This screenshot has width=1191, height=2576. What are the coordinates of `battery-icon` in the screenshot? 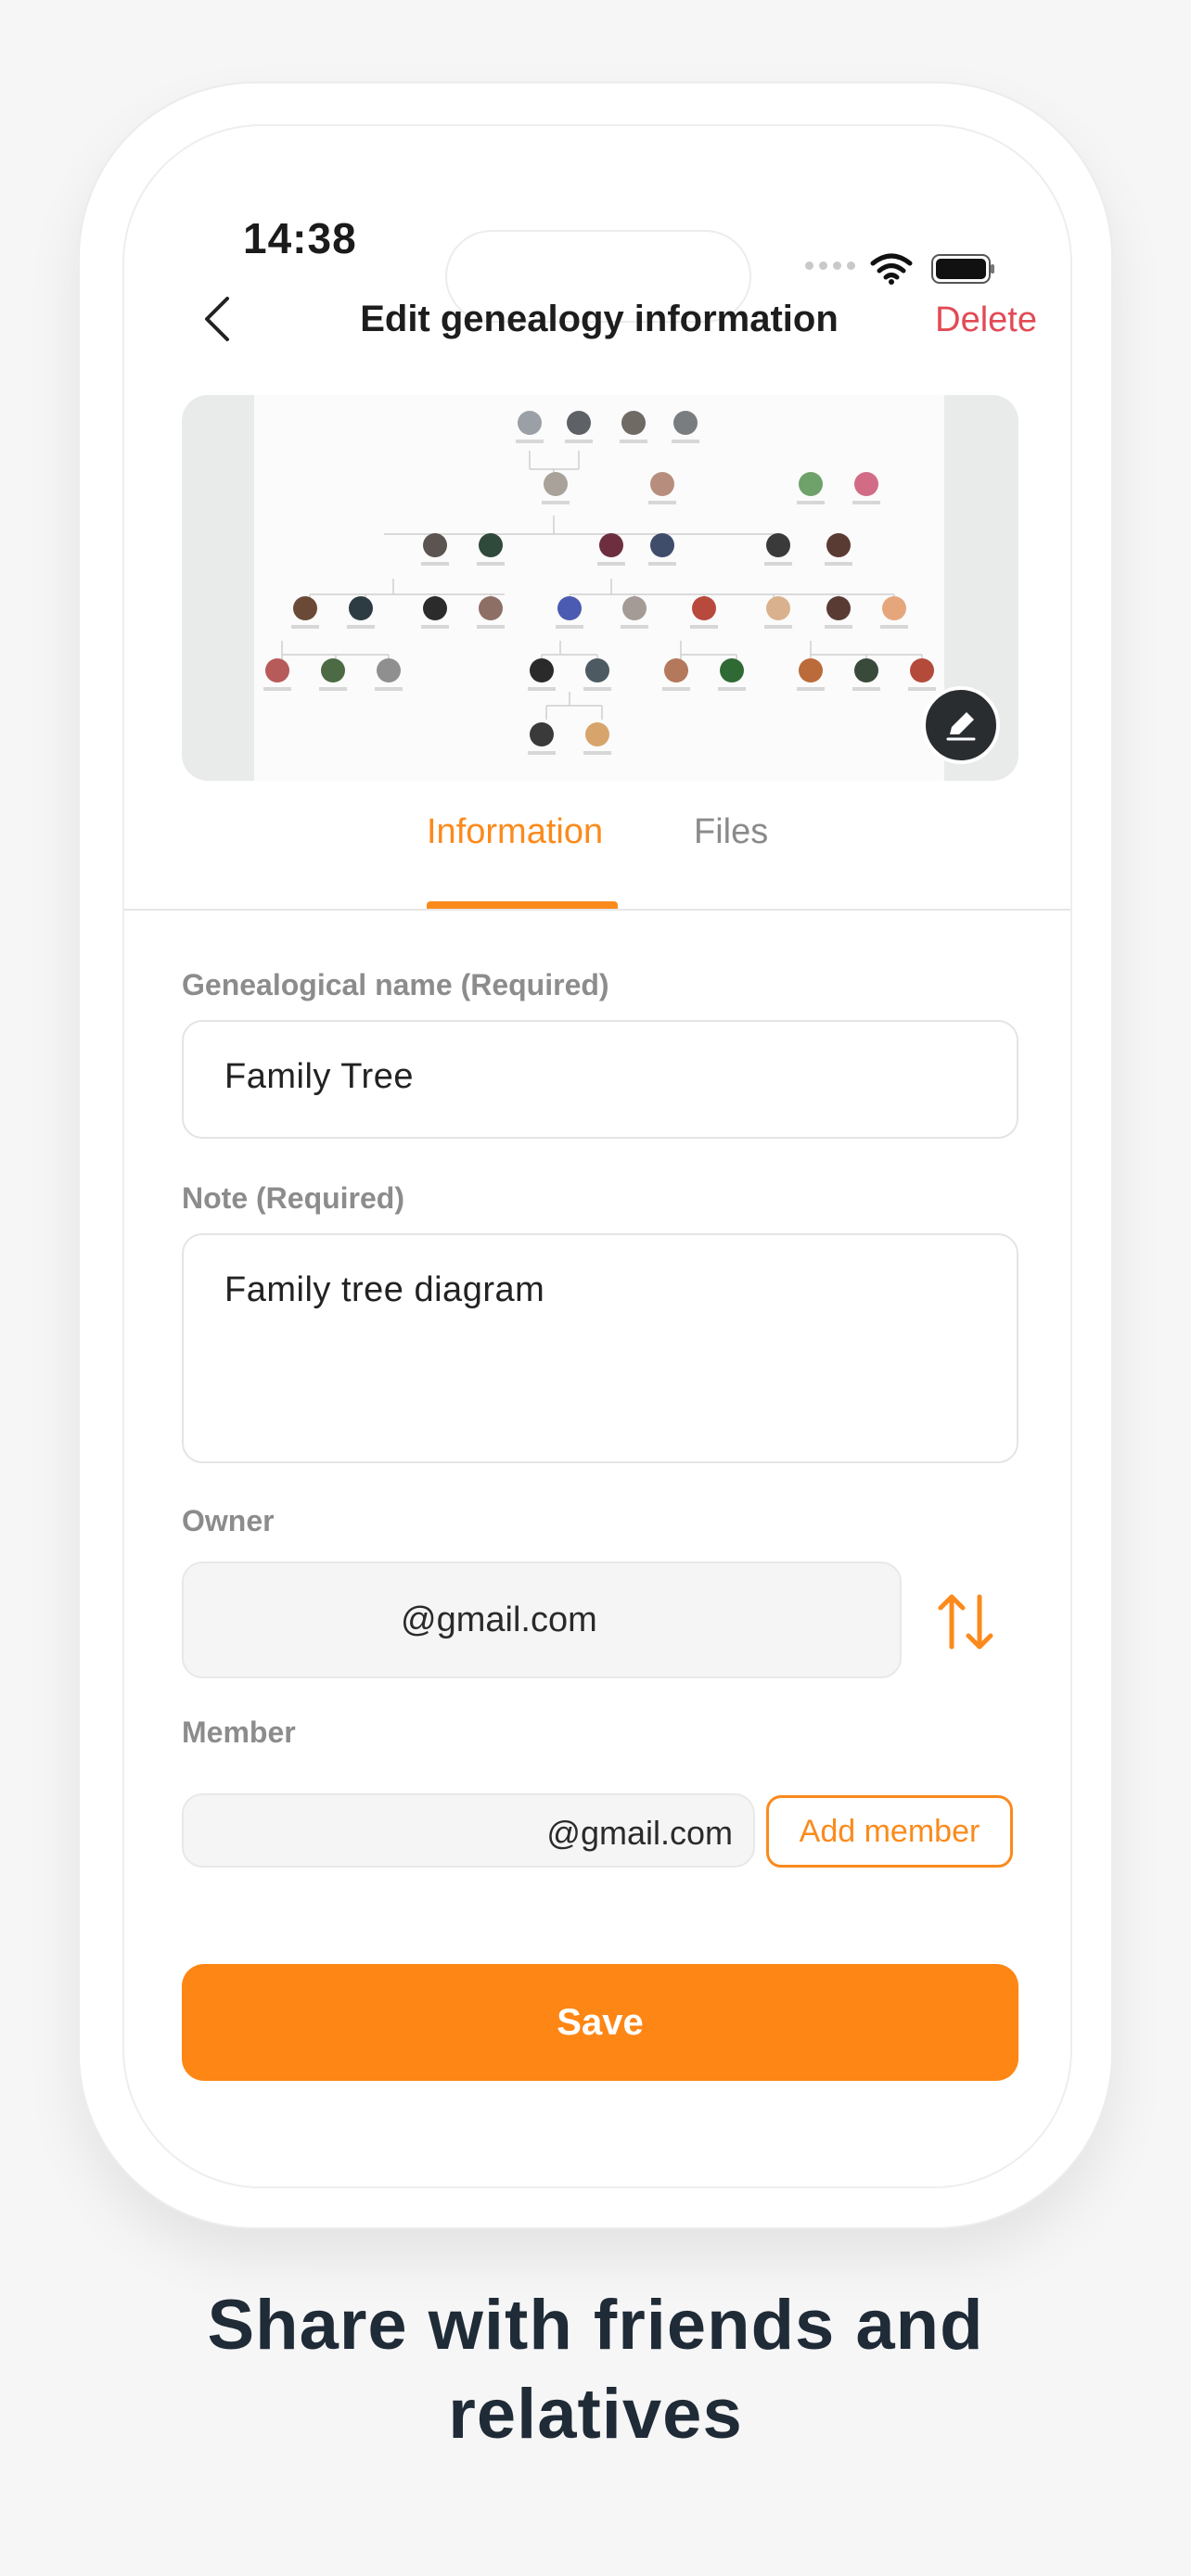 It's located at (962, 269).